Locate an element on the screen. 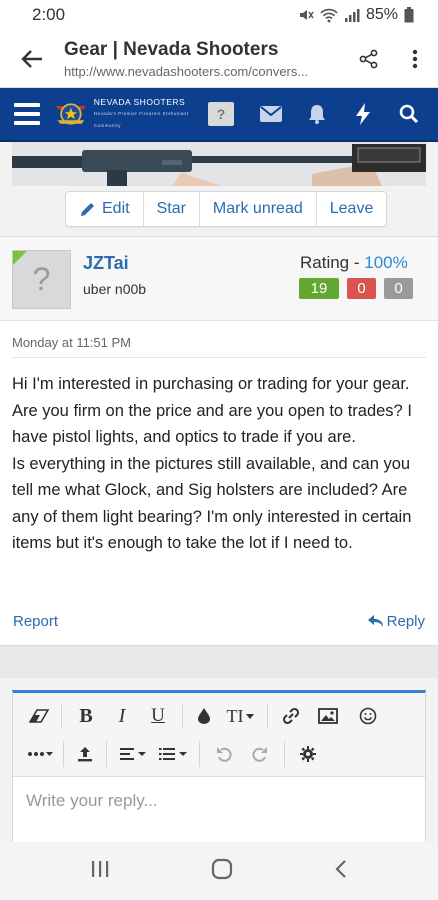  italic-button: I is located at coordinates (122, 716).